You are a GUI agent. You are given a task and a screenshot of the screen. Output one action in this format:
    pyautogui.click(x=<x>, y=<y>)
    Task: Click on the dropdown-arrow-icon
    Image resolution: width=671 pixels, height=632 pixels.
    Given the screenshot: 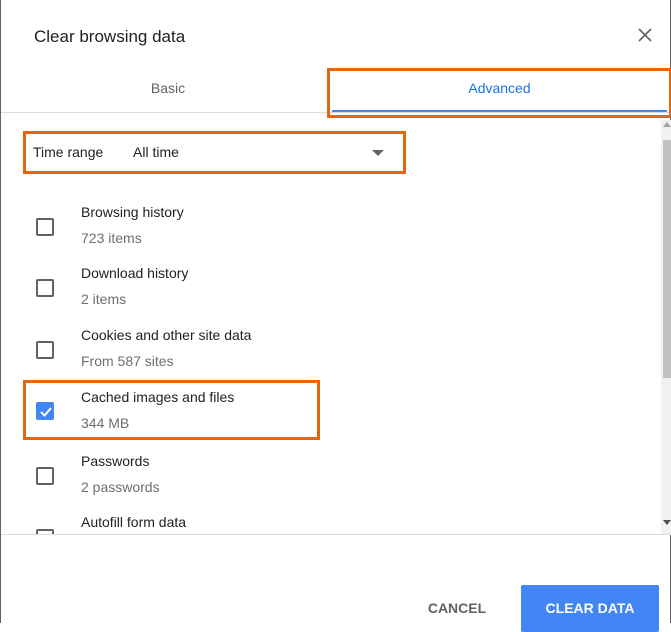 What is the action you would take?
    pyautogui.click(x=378, y=153)
    